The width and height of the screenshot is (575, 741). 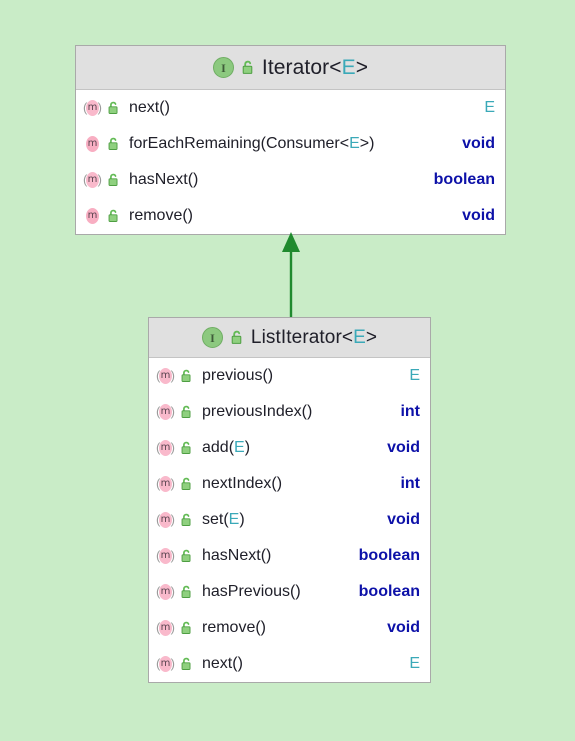 I want to click on member-row: m forEachRemaining(Consumer<E>) void, so click(x=290, y=144).